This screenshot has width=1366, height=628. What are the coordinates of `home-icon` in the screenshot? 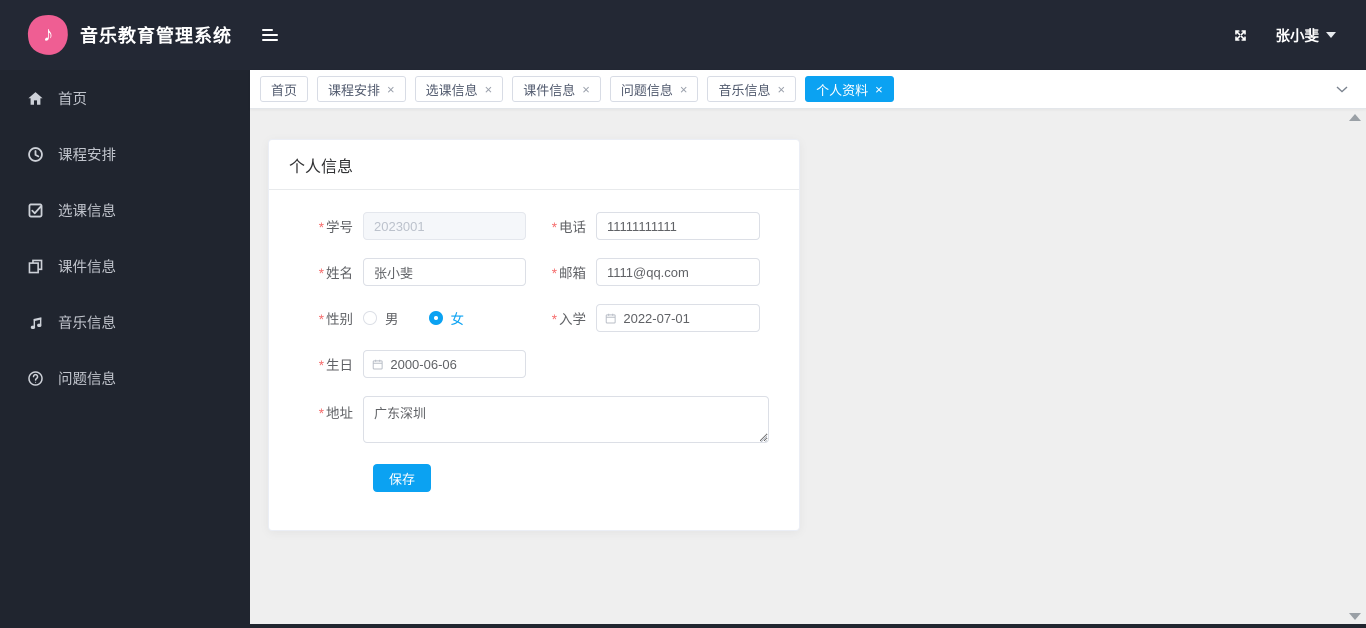 It's located at (35, 98).